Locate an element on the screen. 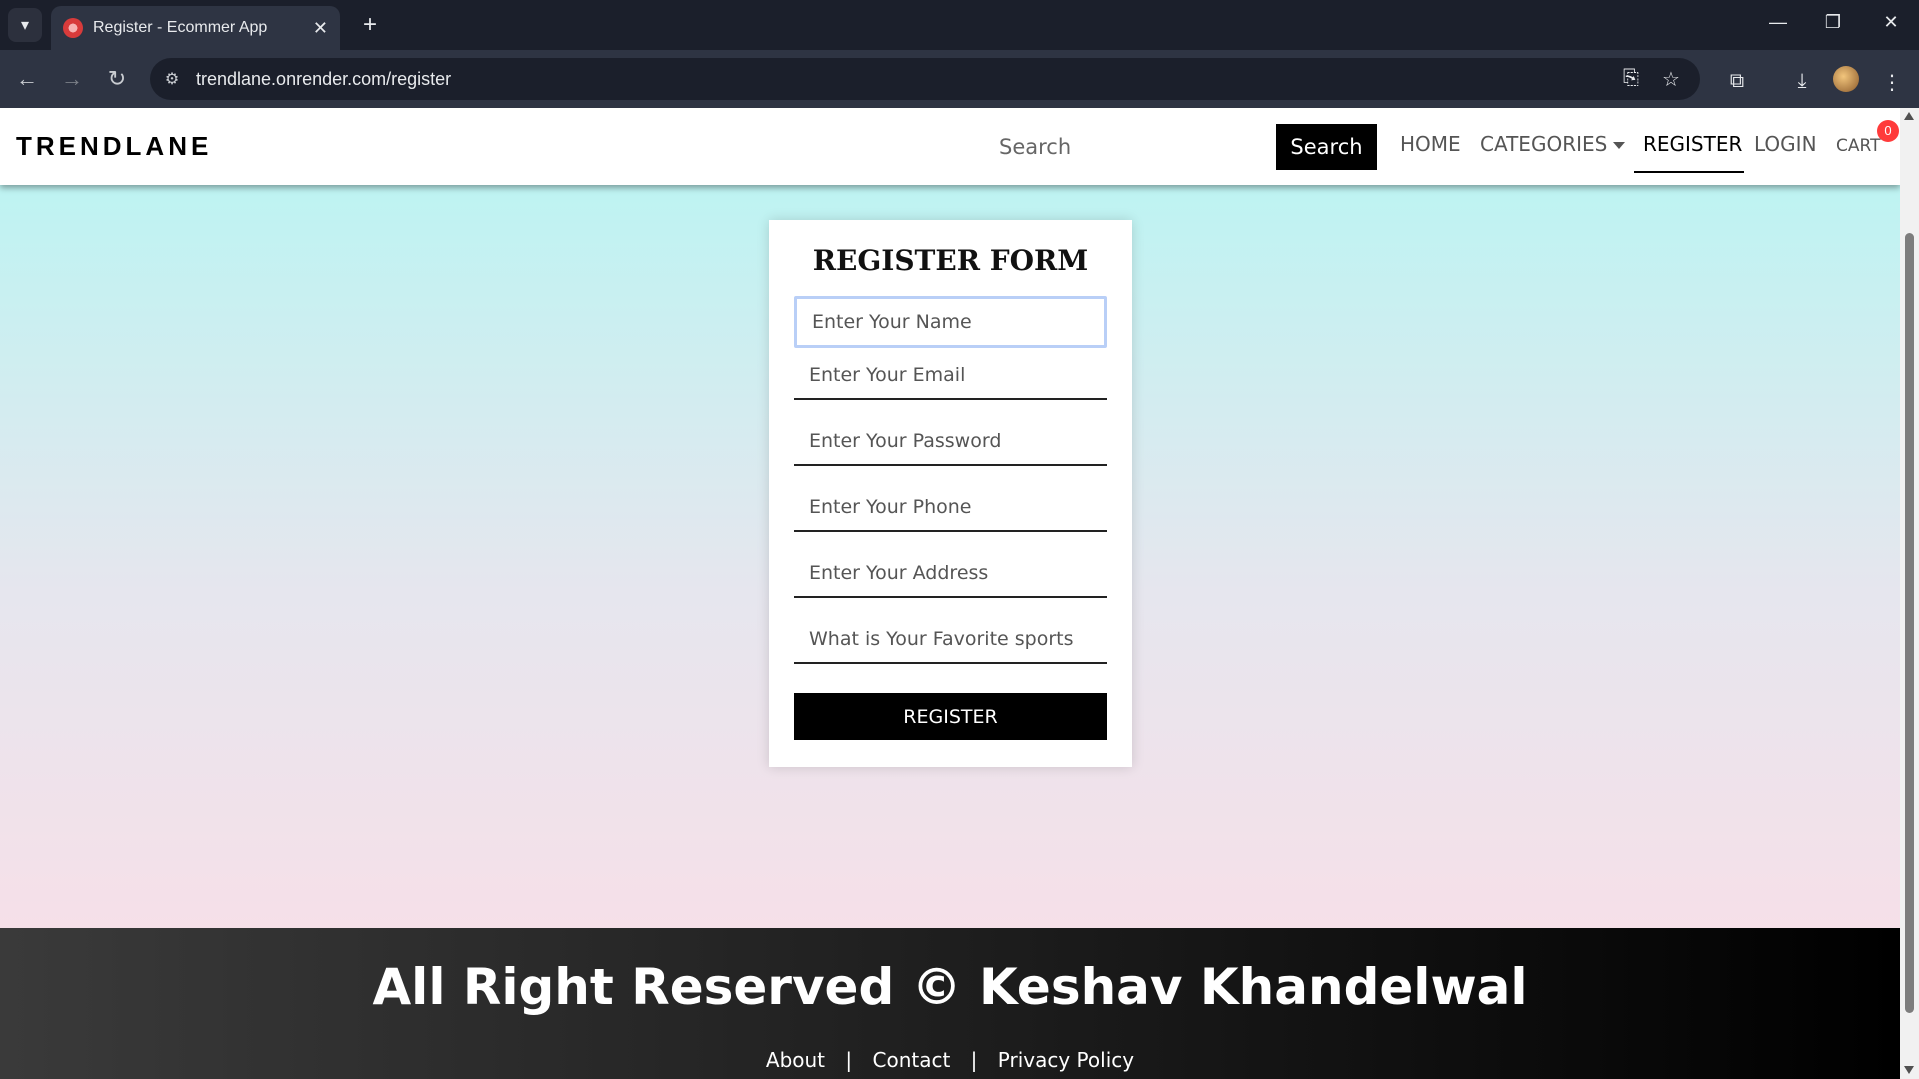 This screenshot has height=1079, width=1919. favicon-icon is located at coordinates (73, 28).